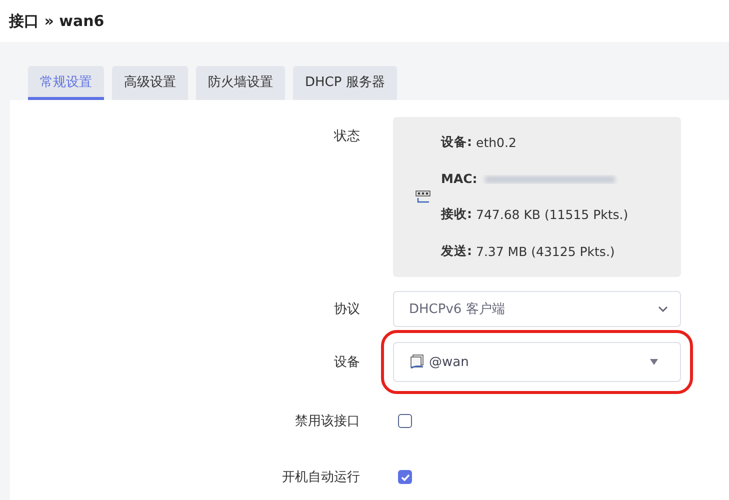 The height and width of the screenshot is (500, 729). What do you see at coordinates (423, 197) in the screenshot?
I see `network-port-icon` at bounding box center [423, 197].